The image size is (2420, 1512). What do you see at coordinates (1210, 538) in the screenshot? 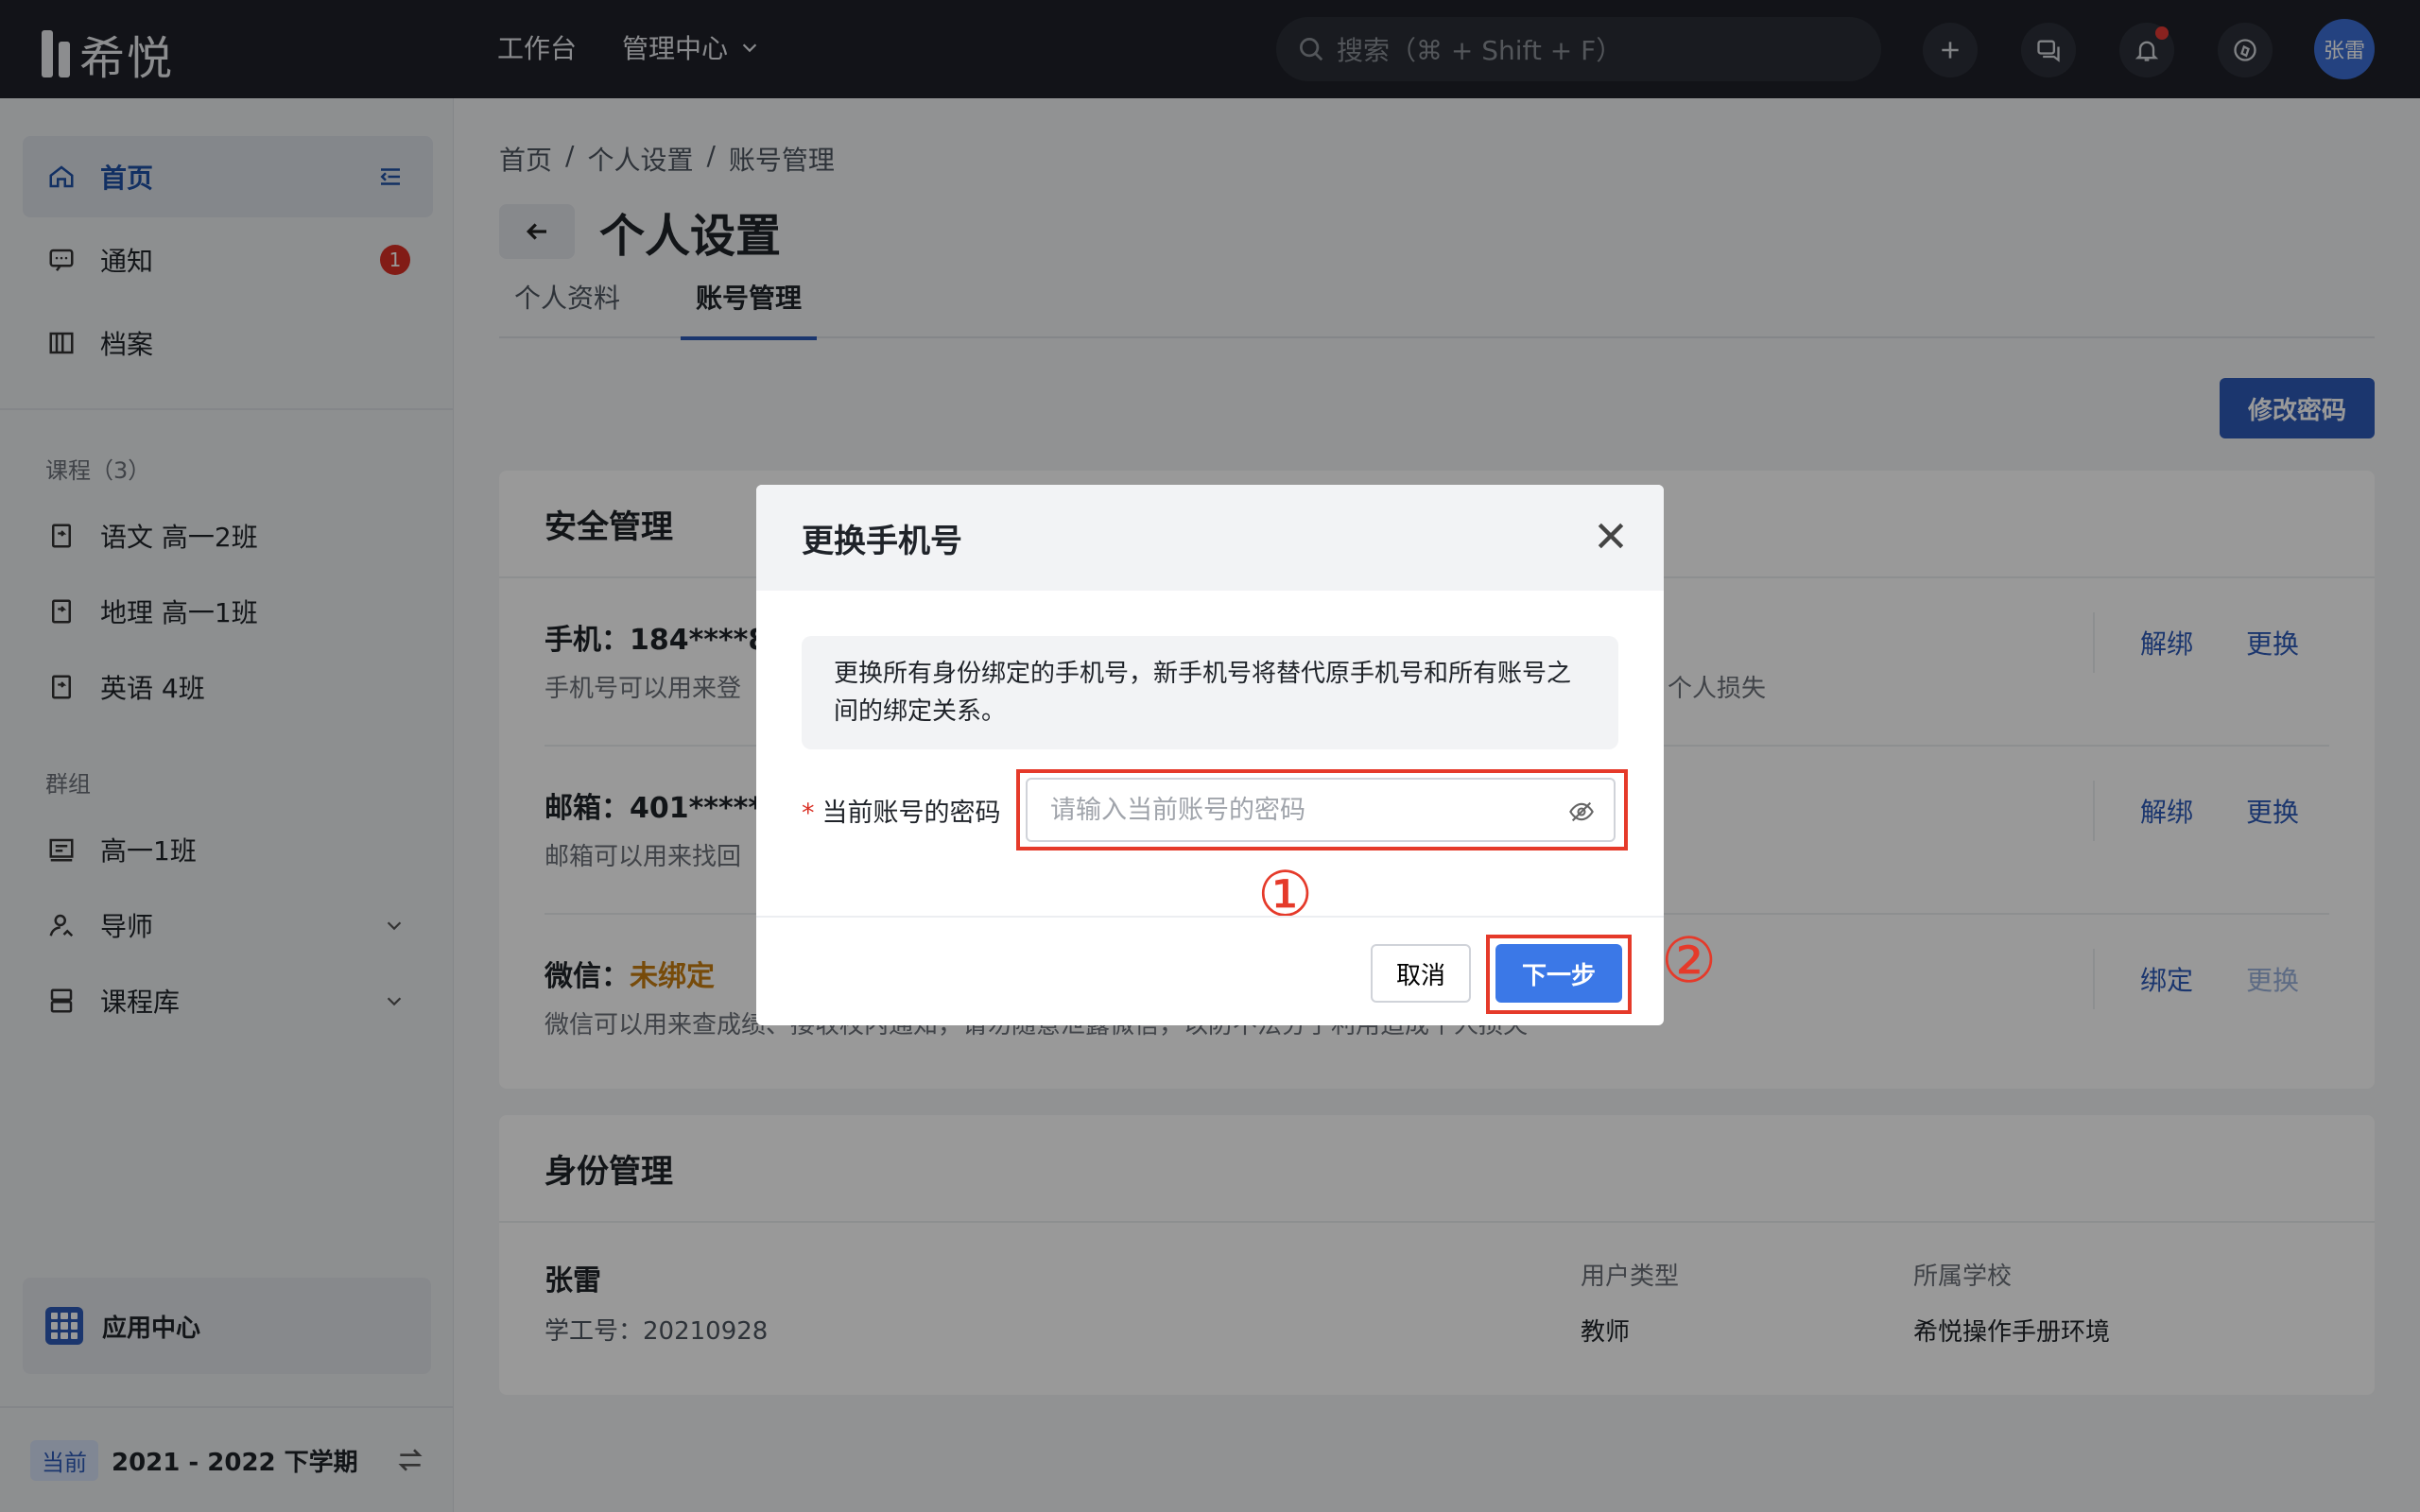
I see `modal-header: 更换手机号` at bounding box center [1210, 538].